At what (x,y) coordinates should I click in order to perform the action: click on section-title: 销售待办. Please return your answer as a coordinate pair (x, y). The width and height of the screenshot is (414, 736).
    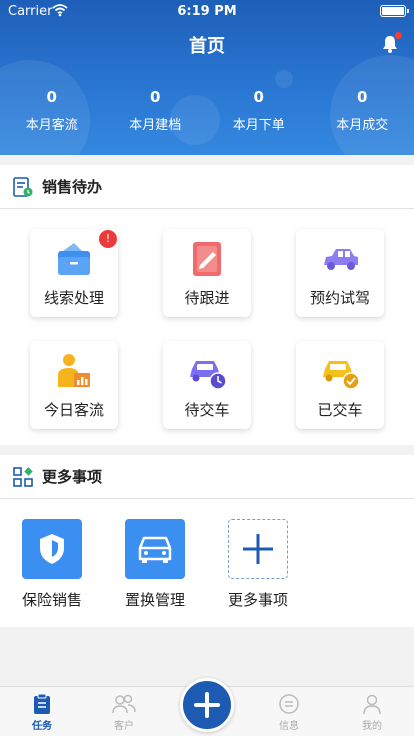
    Looking at the image, I should click on (72, 187).